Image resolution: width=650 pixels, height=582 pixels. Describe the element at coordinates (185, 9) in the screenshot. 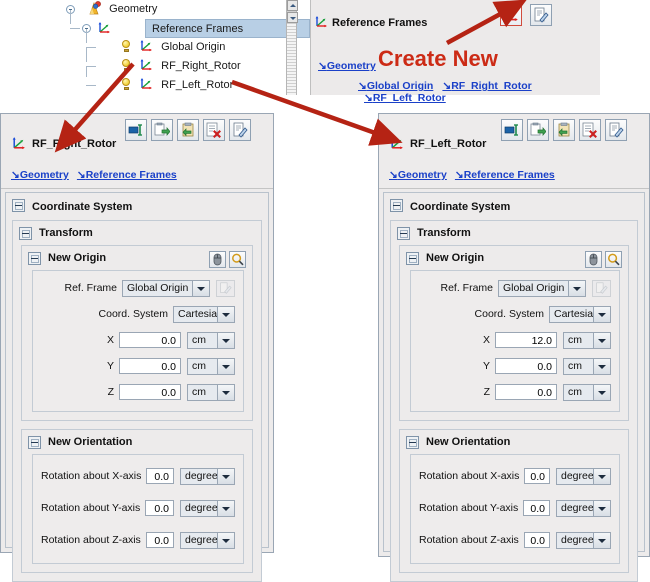

I see `tree-item-geometry: Geometry` at that location.